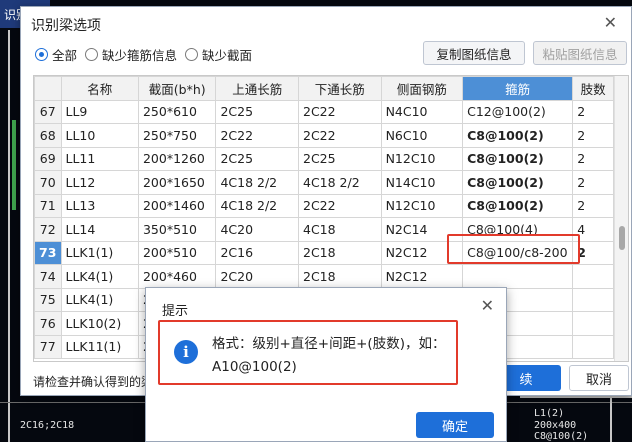 The image size is (632, 442). What do you see at coordinates (177, 182) in the screenshot?
I see `cell-section: 200*1650` at bounding box center [177, 182].